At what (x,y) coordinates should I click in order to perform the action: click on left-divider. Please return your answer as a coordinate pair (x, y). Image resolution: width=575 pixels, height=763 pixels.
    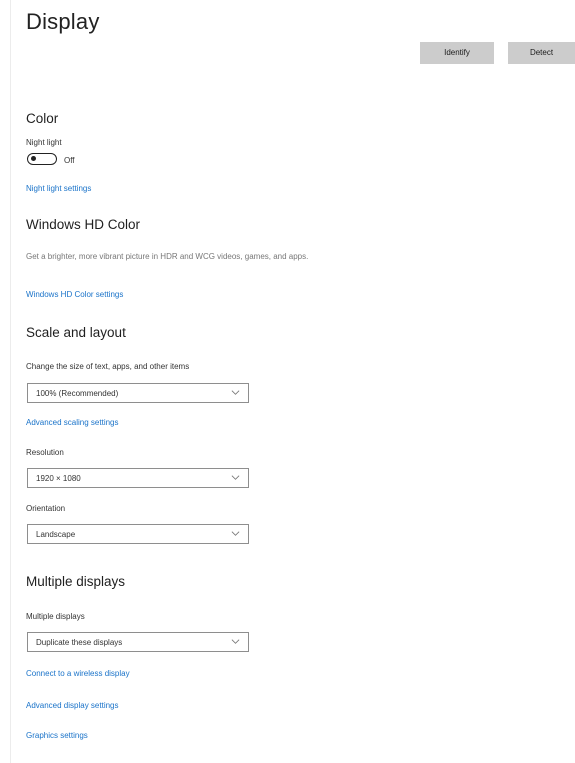
    Looking at the image, I should click on (10, 381).